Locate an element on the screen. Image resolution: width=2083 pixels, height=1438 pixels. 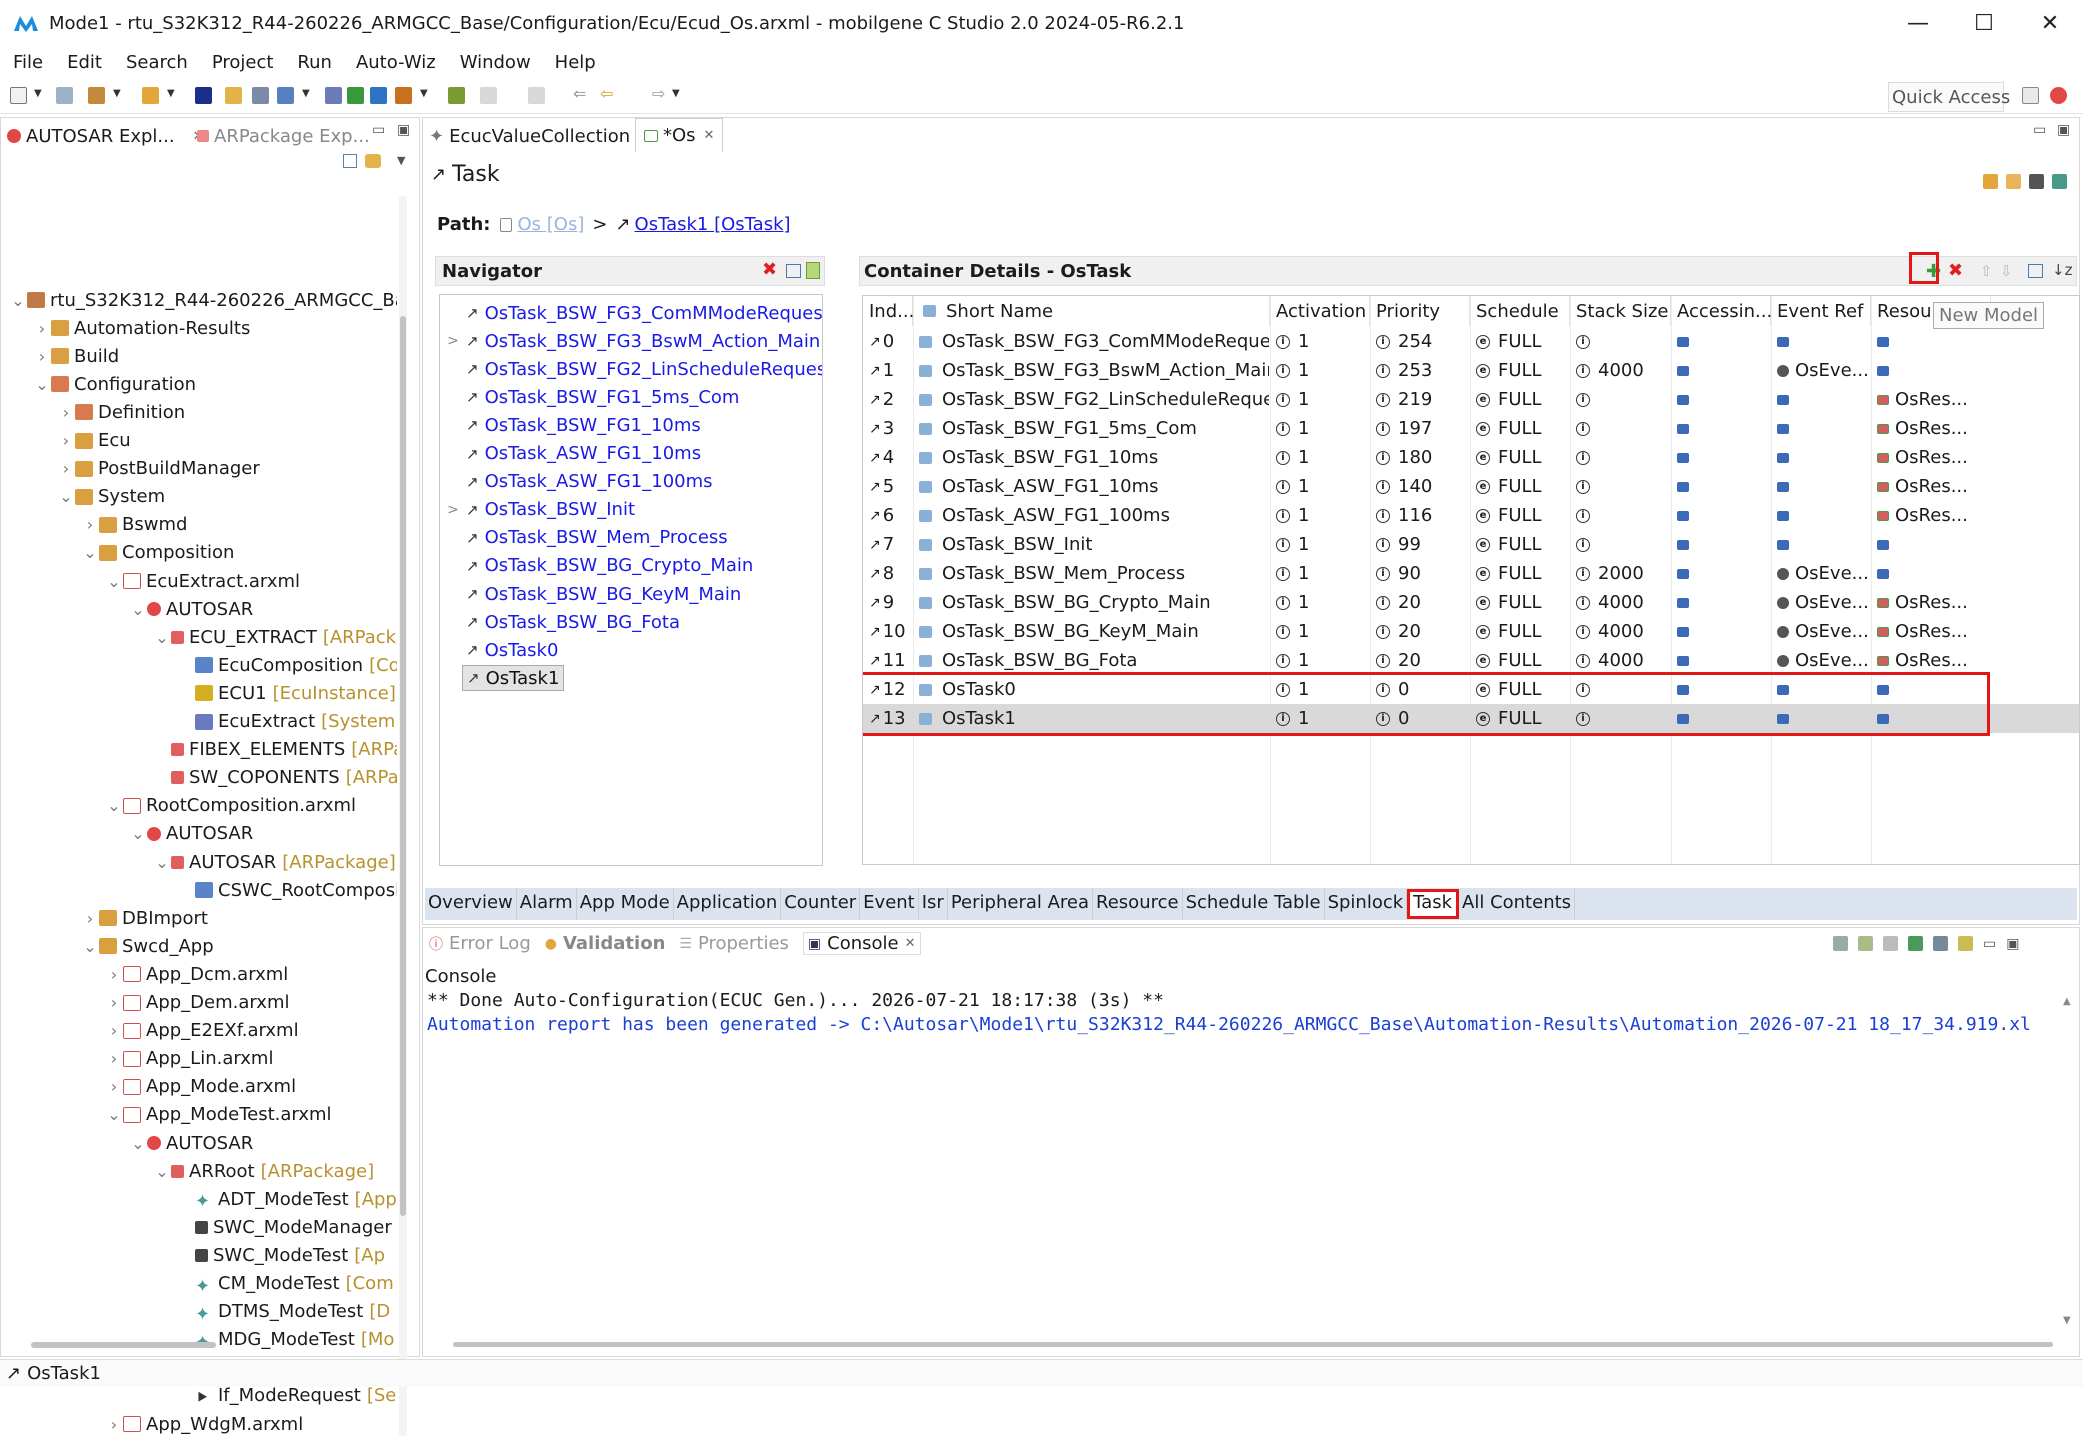
view-menu-icon: ▼ is located at coordinates (401, 160).